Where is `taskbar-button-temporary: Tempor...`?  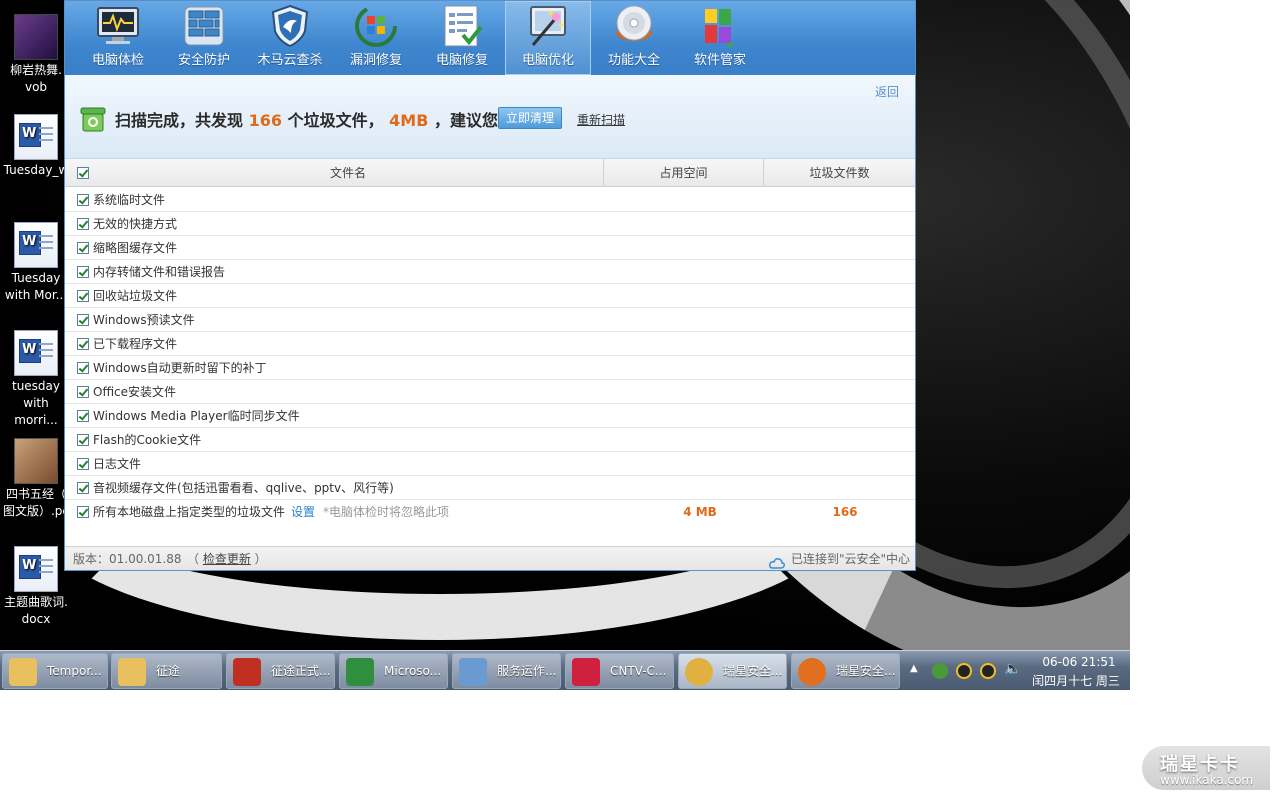 taskbar-button-temporary: Tempor... is located at coordinates (55, 671).